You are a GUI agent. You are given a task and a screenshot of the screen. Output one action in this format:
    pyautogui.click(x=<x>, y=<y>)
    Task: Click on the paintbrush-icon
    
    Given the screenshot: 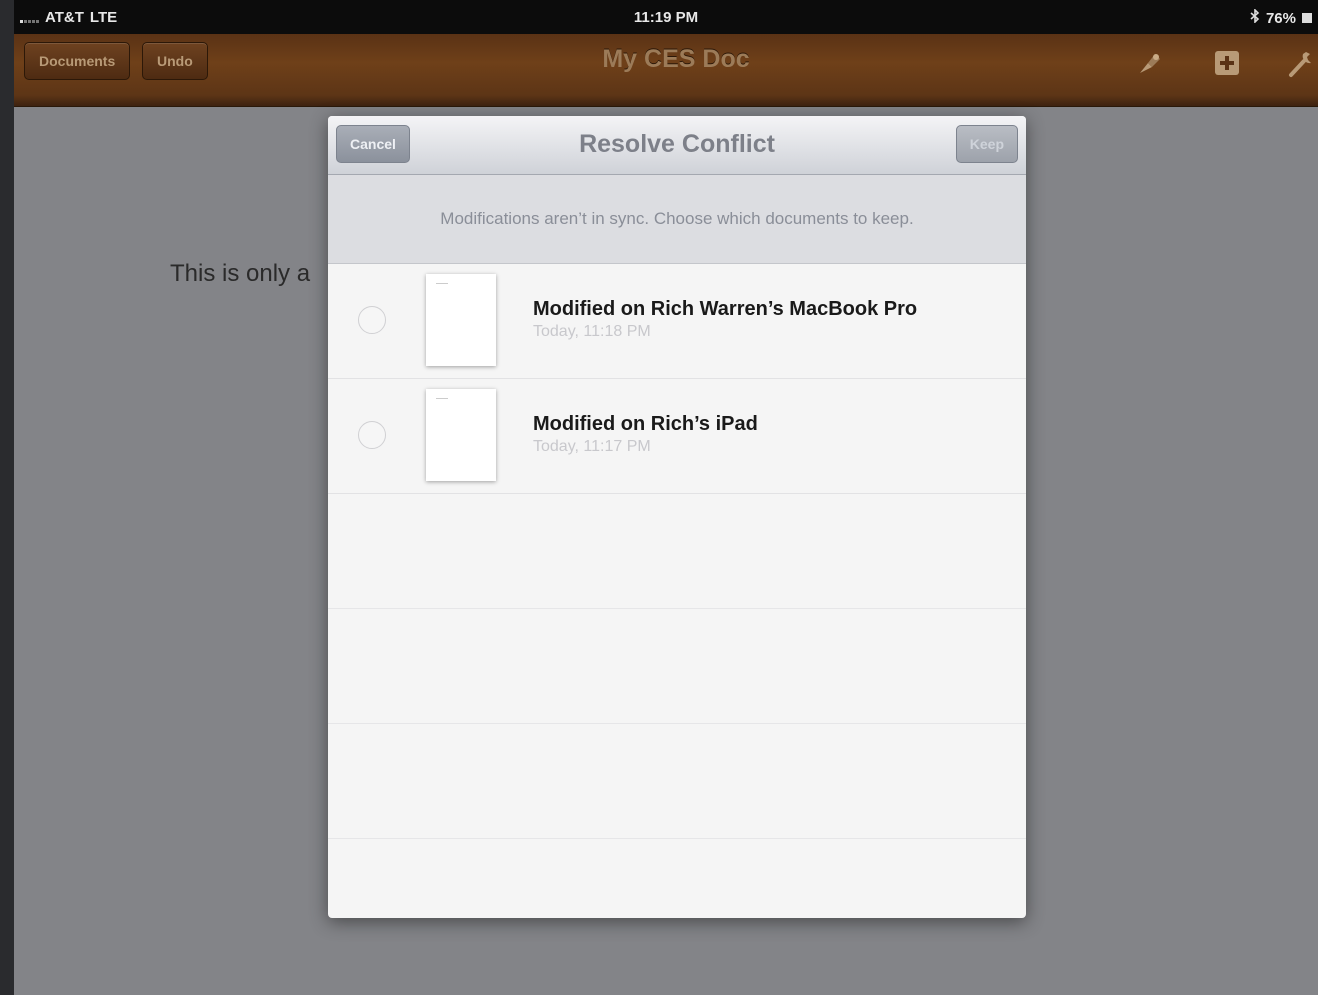 What is the action you would take?
    pyautogui.click(x=1149, y=63)
    